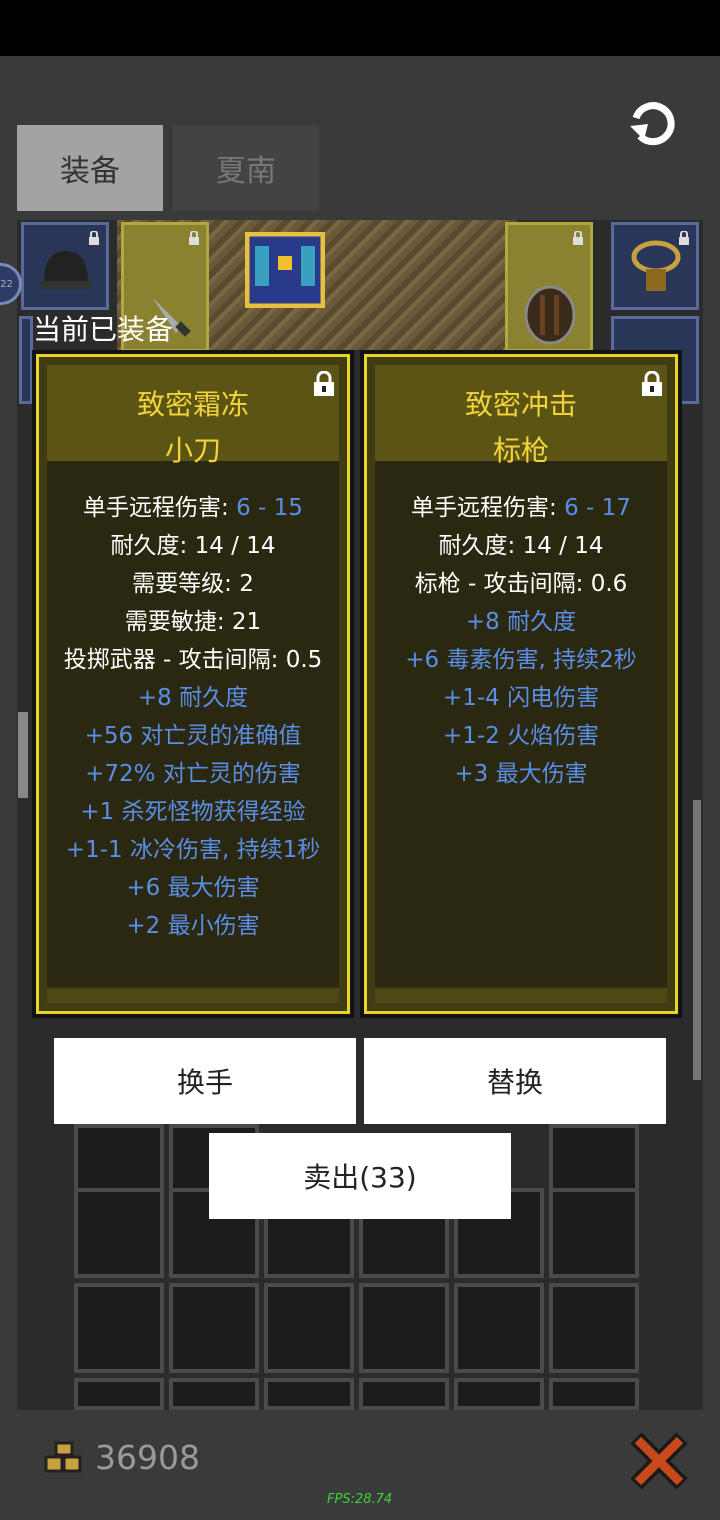  What do you see at coordinates (521, 660) in the screenshot?
I see `magic-stat-line: +6 毒素伤害, 持续2秒` at bounding box center [521, 660].